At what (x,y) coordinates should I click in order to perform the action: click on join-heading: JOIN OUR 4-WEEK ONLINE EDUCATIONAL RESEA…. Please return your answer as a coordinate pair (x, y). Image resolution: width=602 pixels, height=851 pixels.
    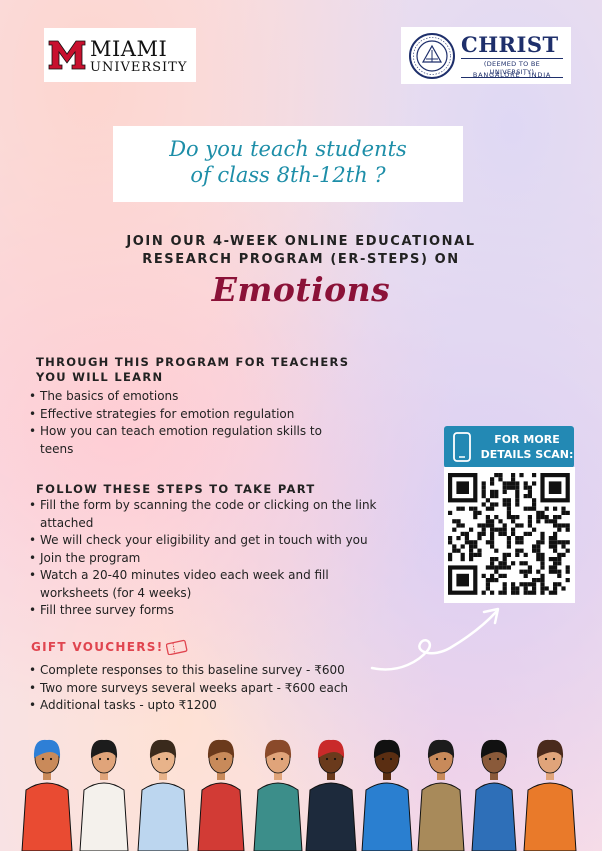
    Looking at the image, I should click on (301, 251).